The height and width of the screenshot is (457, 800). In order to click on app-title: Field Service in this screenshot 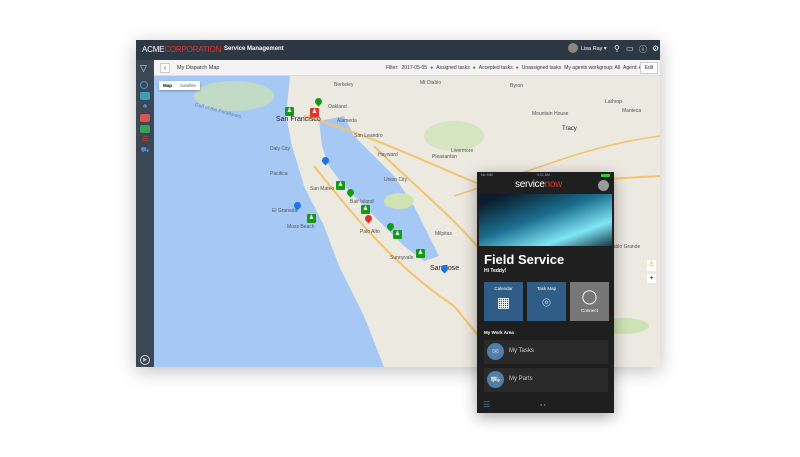, I will do `click(524, 259)`.